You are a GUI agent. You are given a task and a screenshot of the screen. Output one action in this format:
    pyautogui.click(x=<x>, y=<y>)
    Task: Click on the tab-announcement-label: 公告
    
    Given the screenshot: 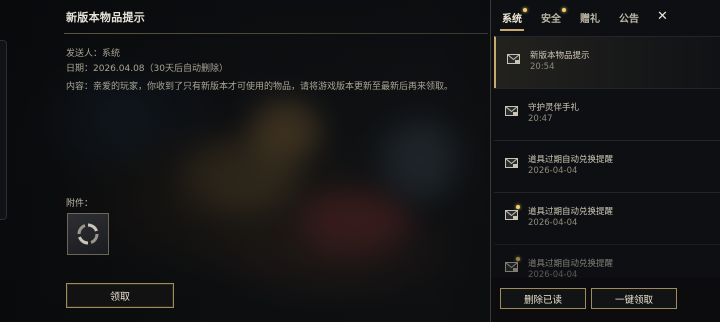 What is the action you would take?
    pyautogui.click(x=629, y=19)
    